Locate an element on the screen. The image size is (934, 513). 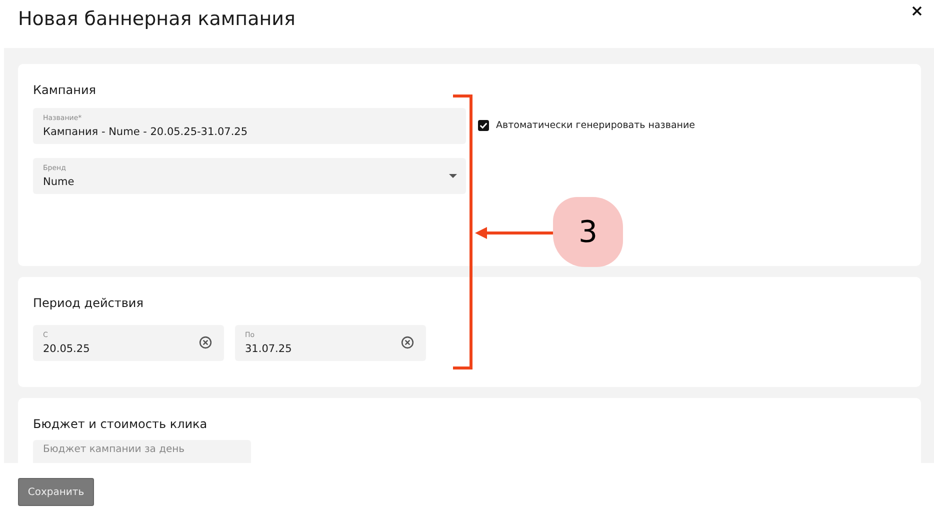
caret-icon is located at coordinates (453, 176).